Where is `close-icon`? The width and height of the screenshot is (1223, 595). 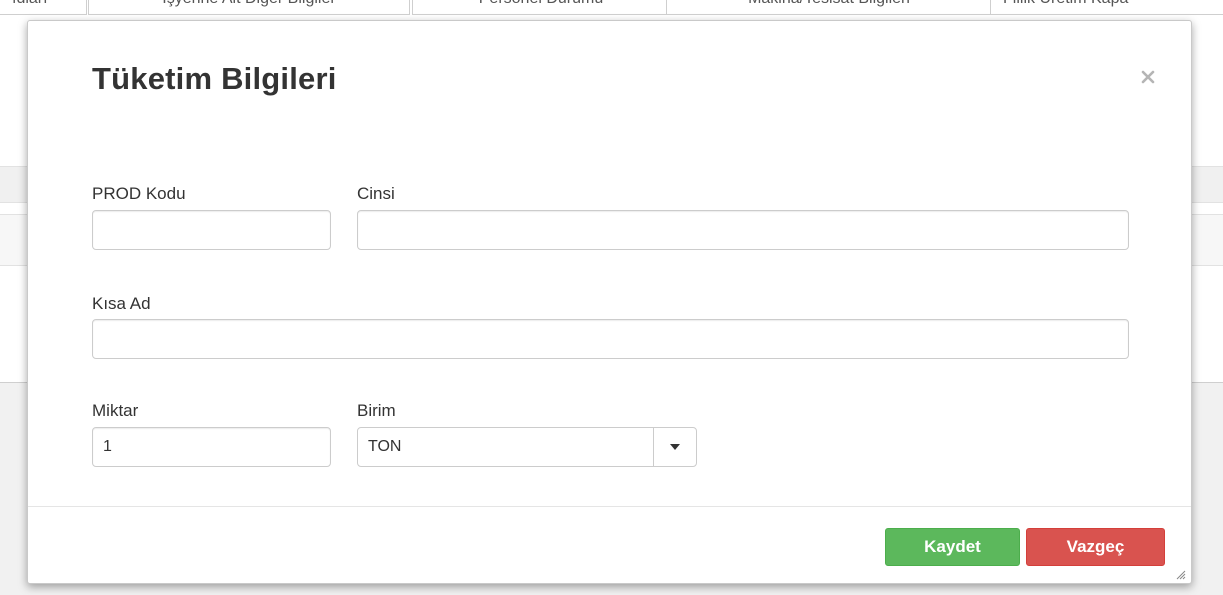
close-icon is located at coordinates (1148, 77).